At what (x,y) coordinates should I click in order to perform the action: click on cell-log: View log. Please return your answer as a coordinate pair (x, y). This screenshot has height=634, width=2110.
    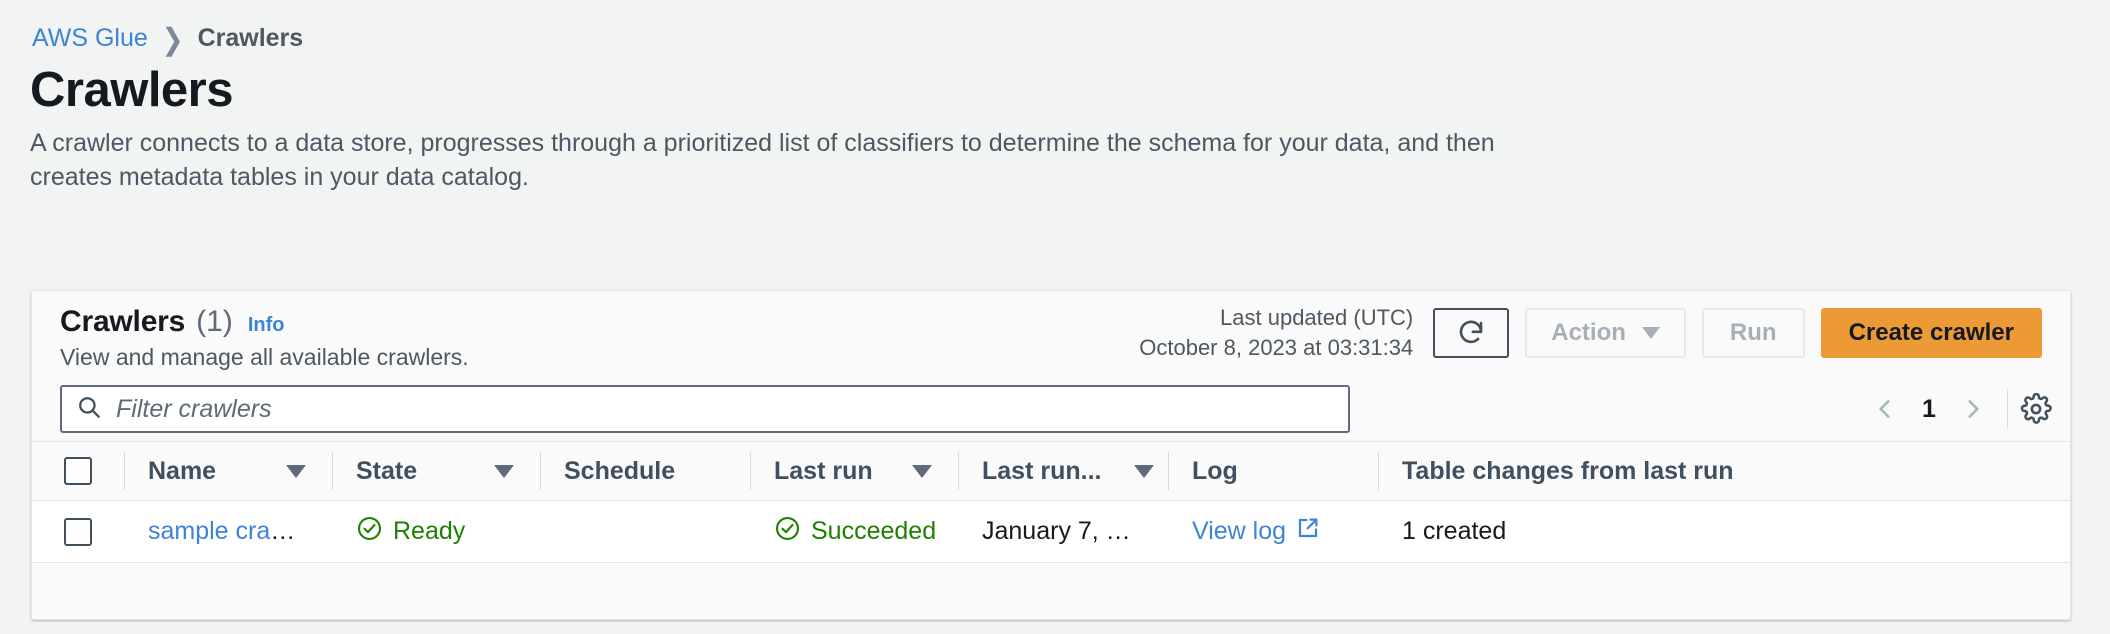
    Looking at the image, I should click on (1273, 531).